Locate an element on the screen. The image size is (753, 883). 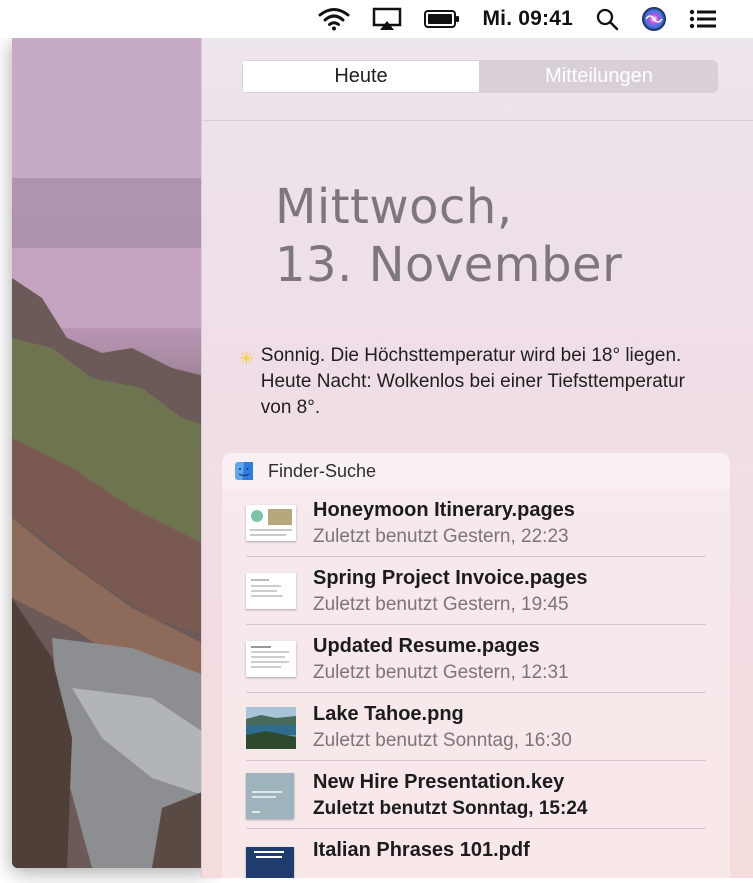
file-last-used: Zuletzt benutzt Gestern, 12:31 is located at coordinates (441, 672).